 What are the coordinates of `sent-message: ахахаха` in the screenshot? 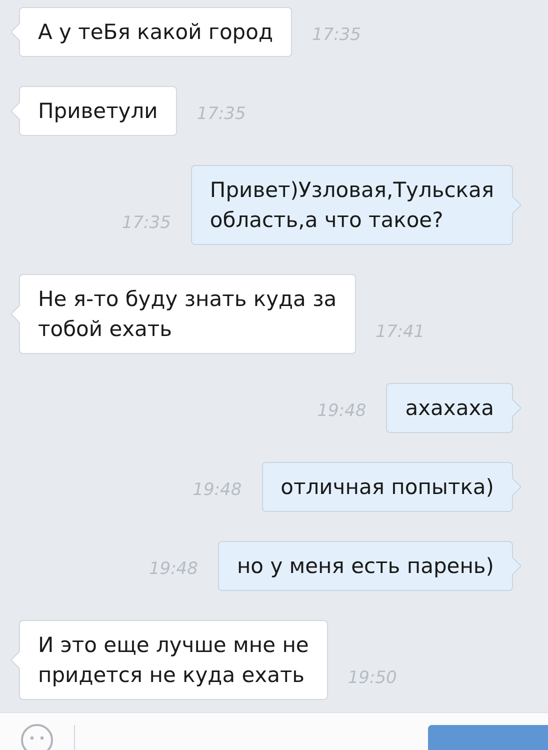 It's located at (449, 408).